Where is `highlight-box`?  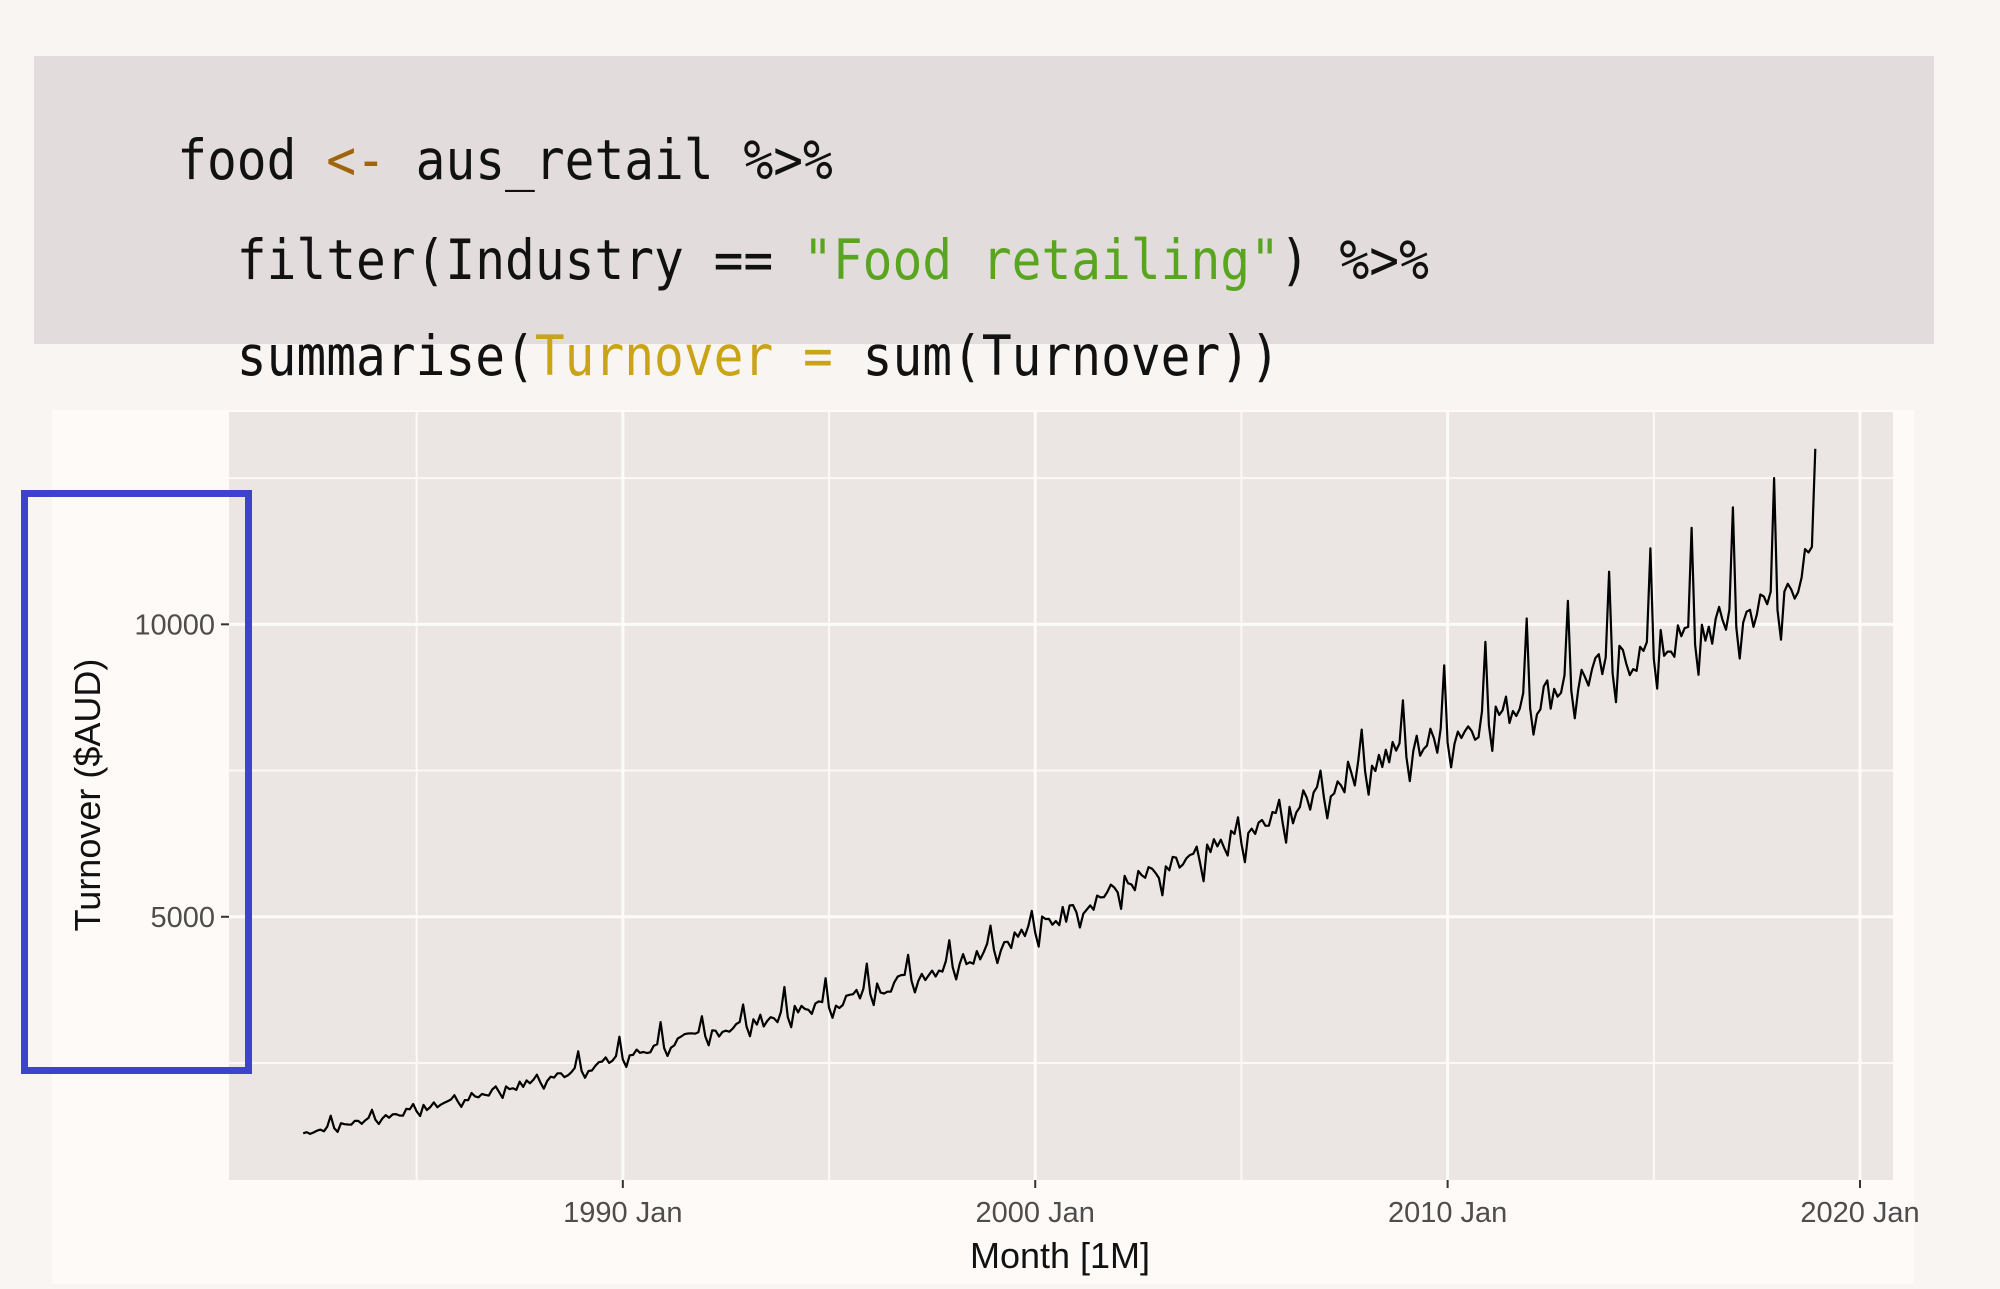 highlight-box is located at coordinates (136, 782).